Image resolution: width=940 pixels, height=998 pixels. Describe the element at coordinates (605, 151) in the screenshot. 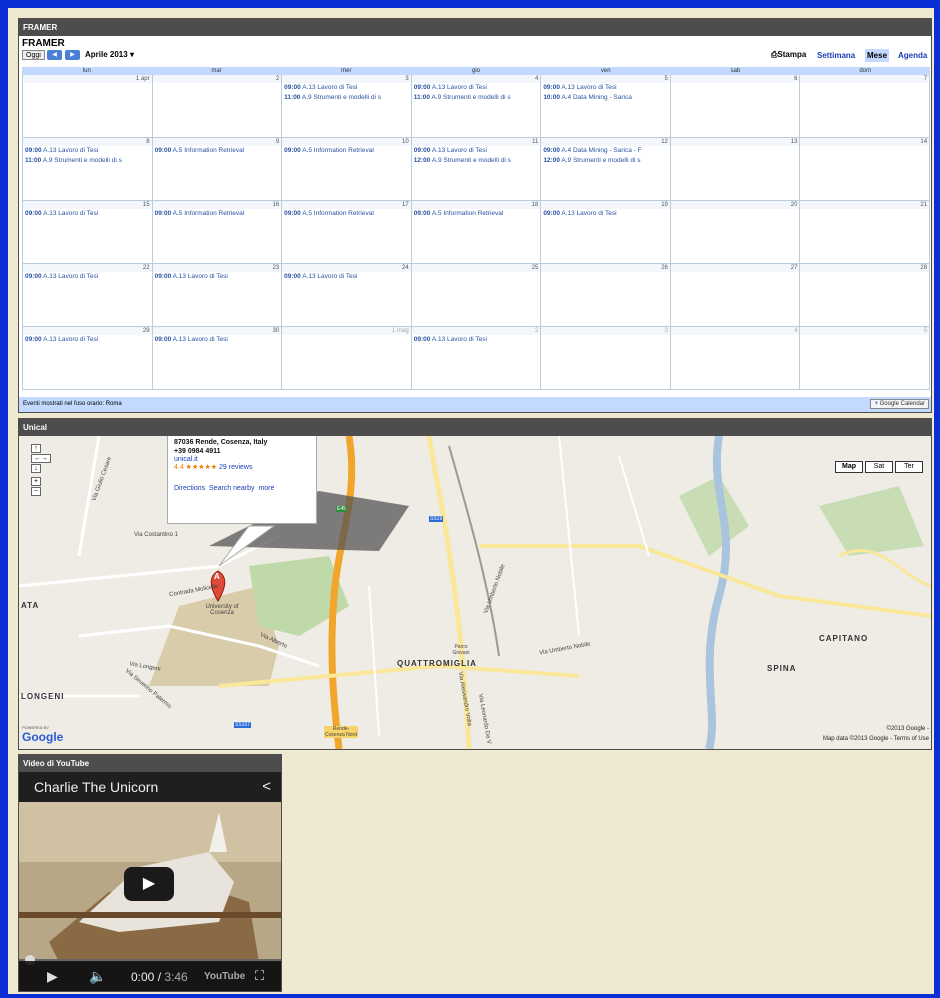

I see `calendar-event: 09:00 A.4 Data Mining - Sarica - F` at that location.